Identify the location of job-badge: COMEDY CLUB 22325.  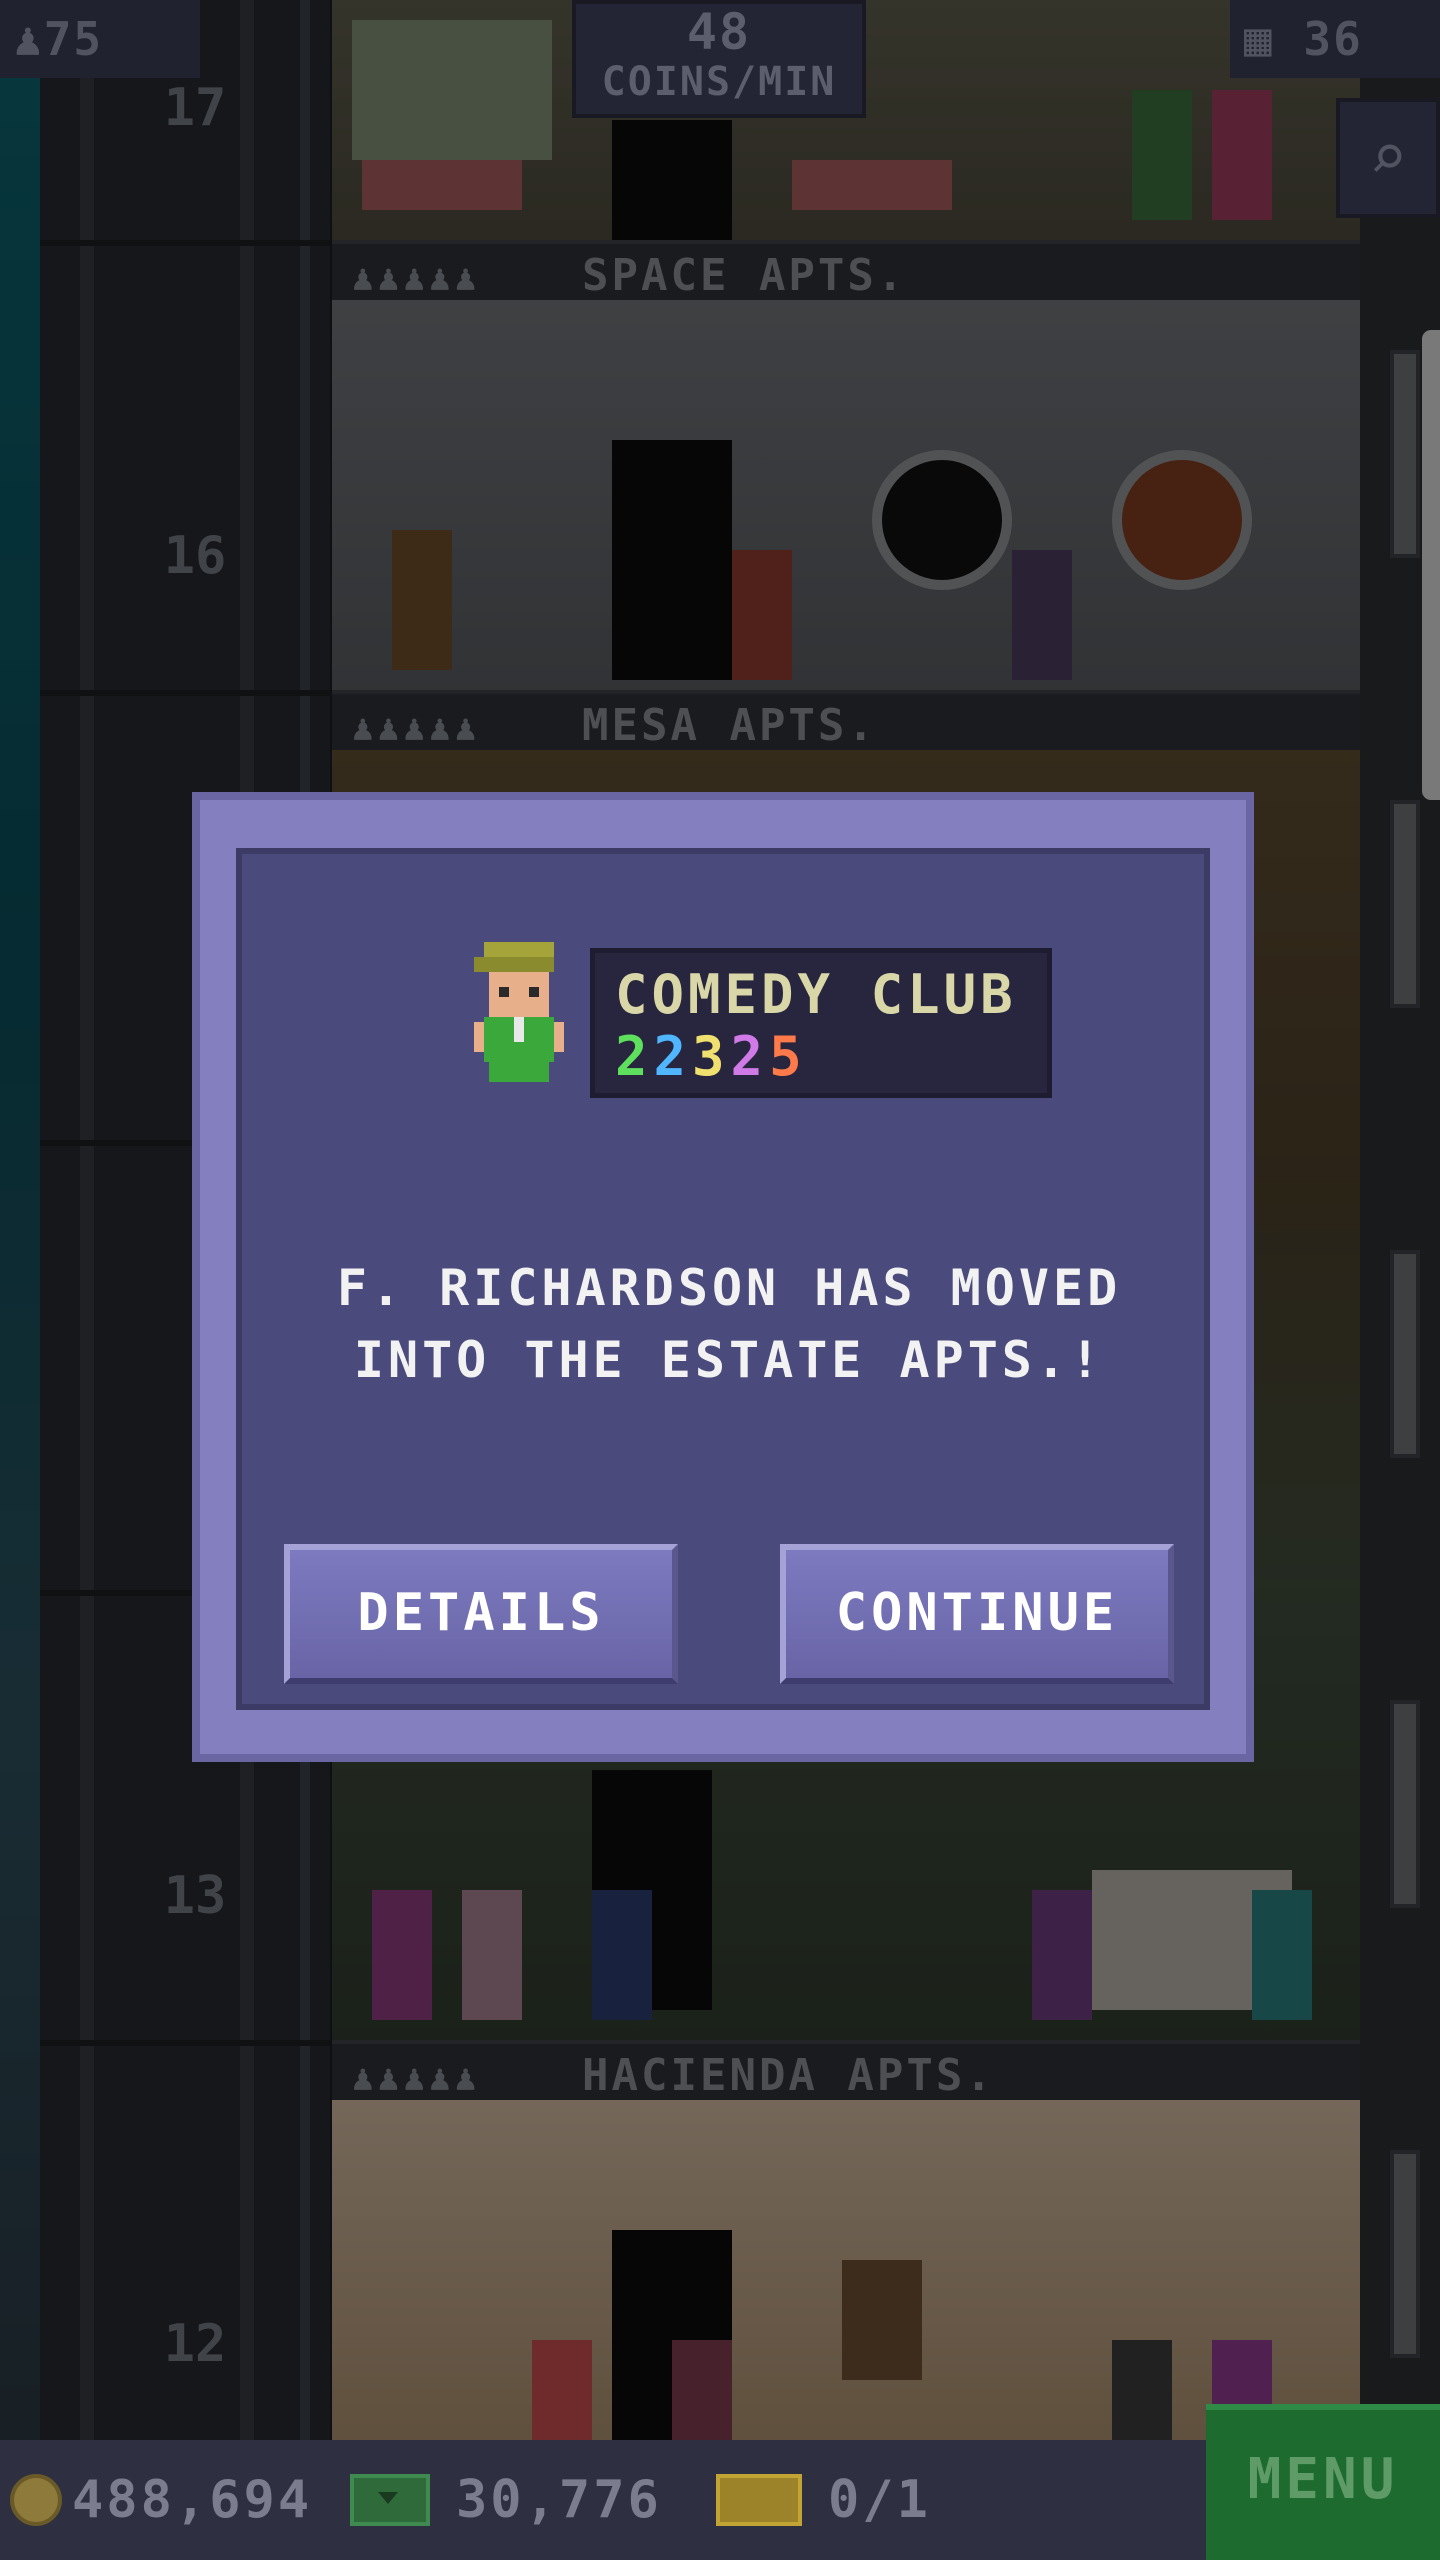
(821, 1023).